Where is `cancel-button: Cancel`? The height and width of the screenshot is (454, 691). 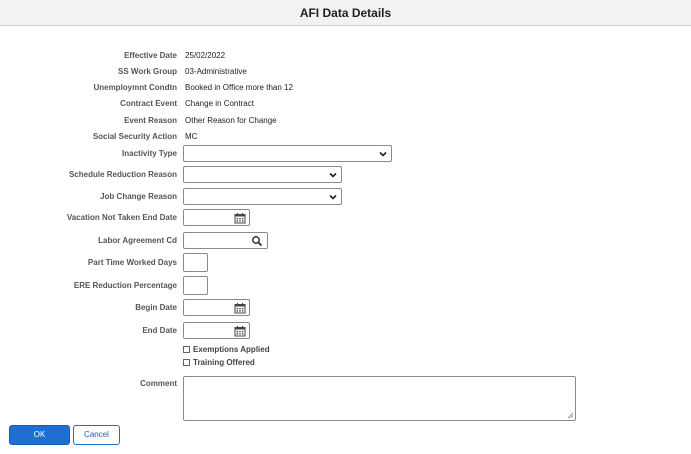 cancel-button: Cancel is located at coordinates (96, 435).